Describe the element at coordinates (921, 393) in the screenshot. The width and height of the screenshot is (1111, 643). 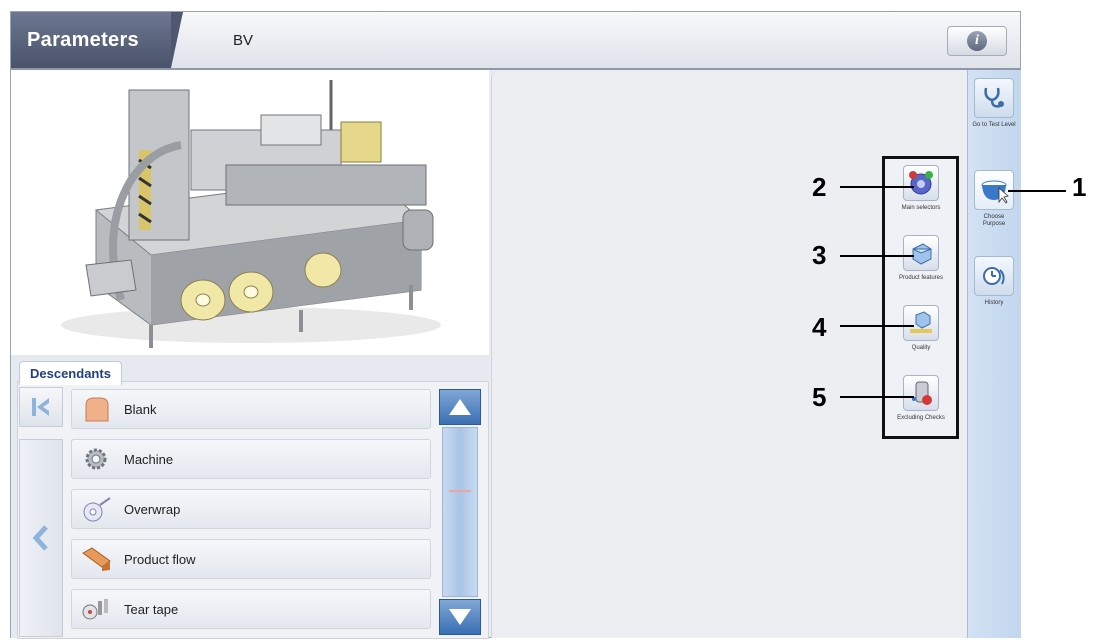
I see `excluding-checks-icon` at that location.